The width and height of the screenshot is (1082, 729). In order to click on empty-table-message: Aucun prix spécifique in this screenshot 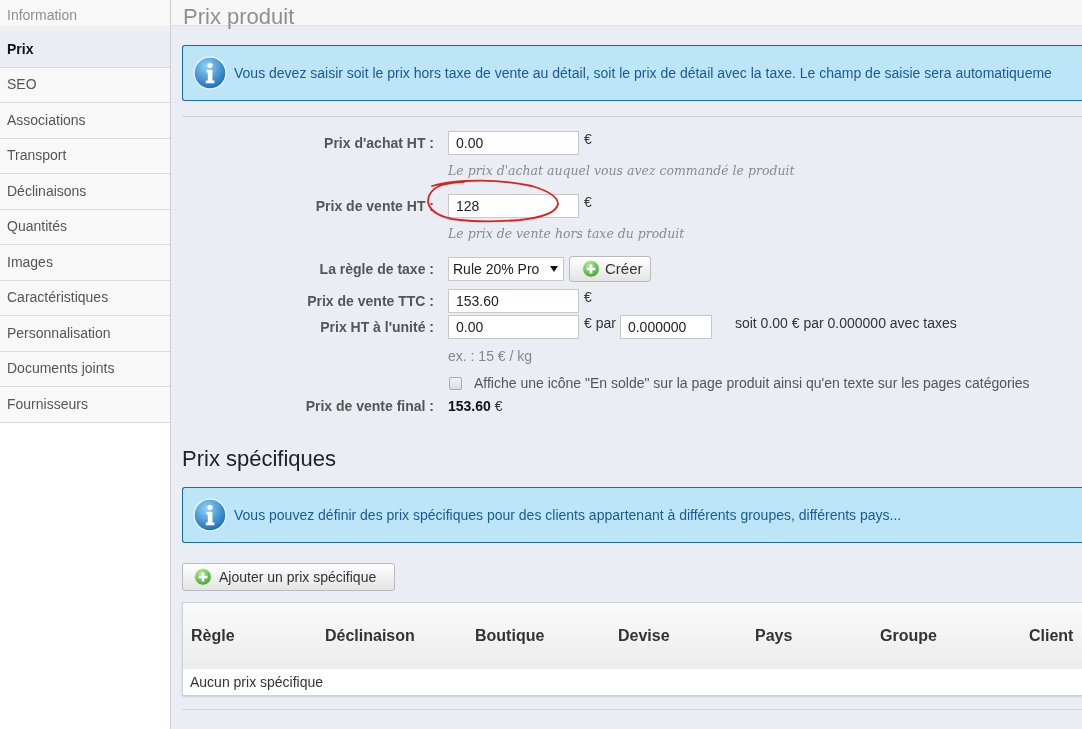, I will do `click(257, 682)`.